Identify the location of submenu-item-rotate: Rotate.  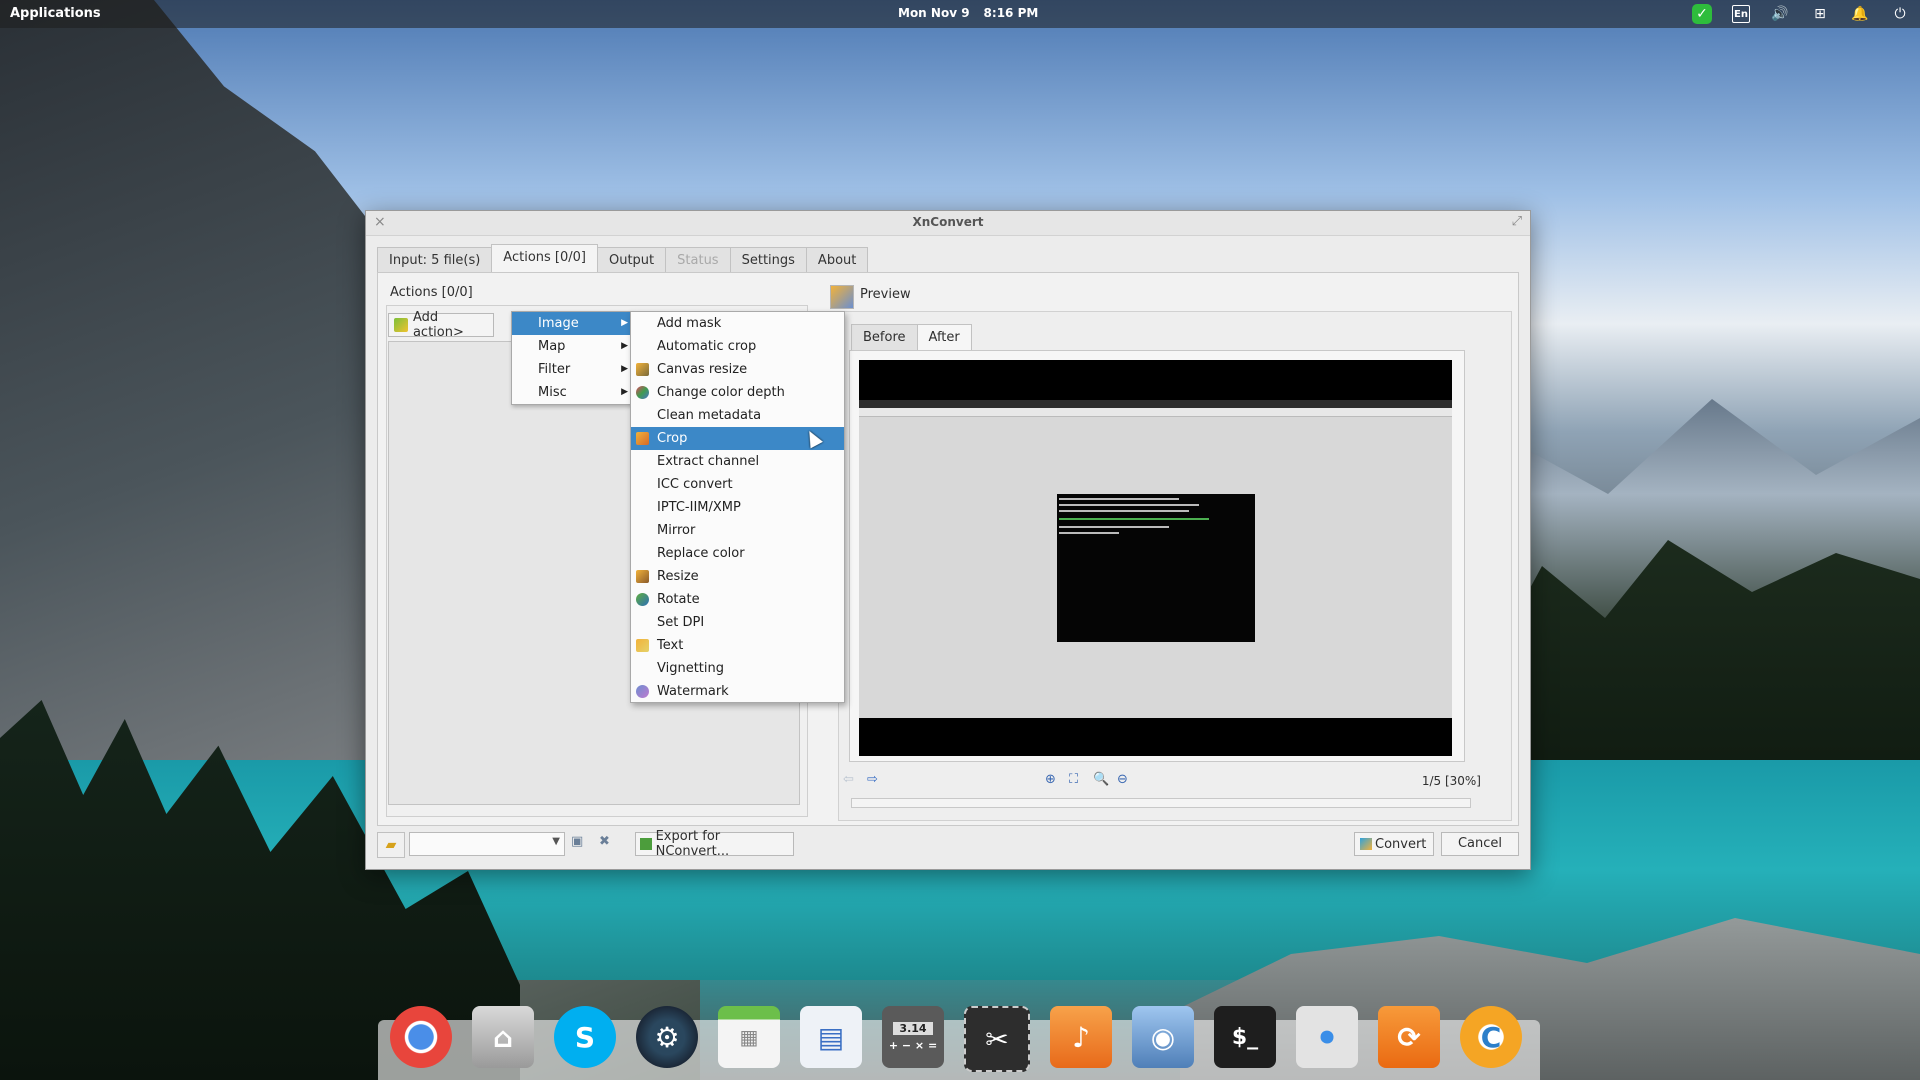
(737, 599).